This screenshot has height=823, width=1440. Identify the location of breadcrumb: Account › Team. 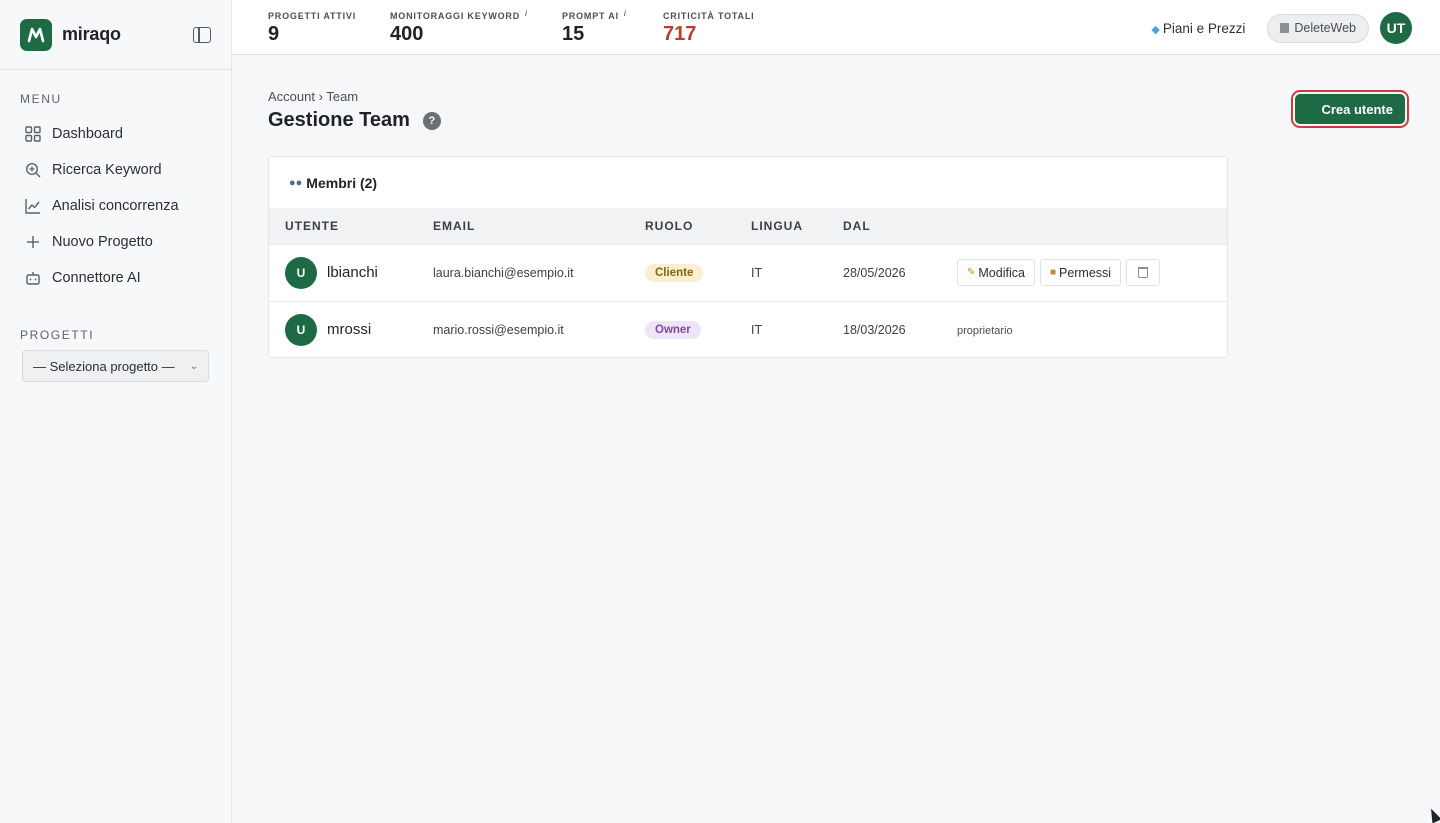
(313, 96).